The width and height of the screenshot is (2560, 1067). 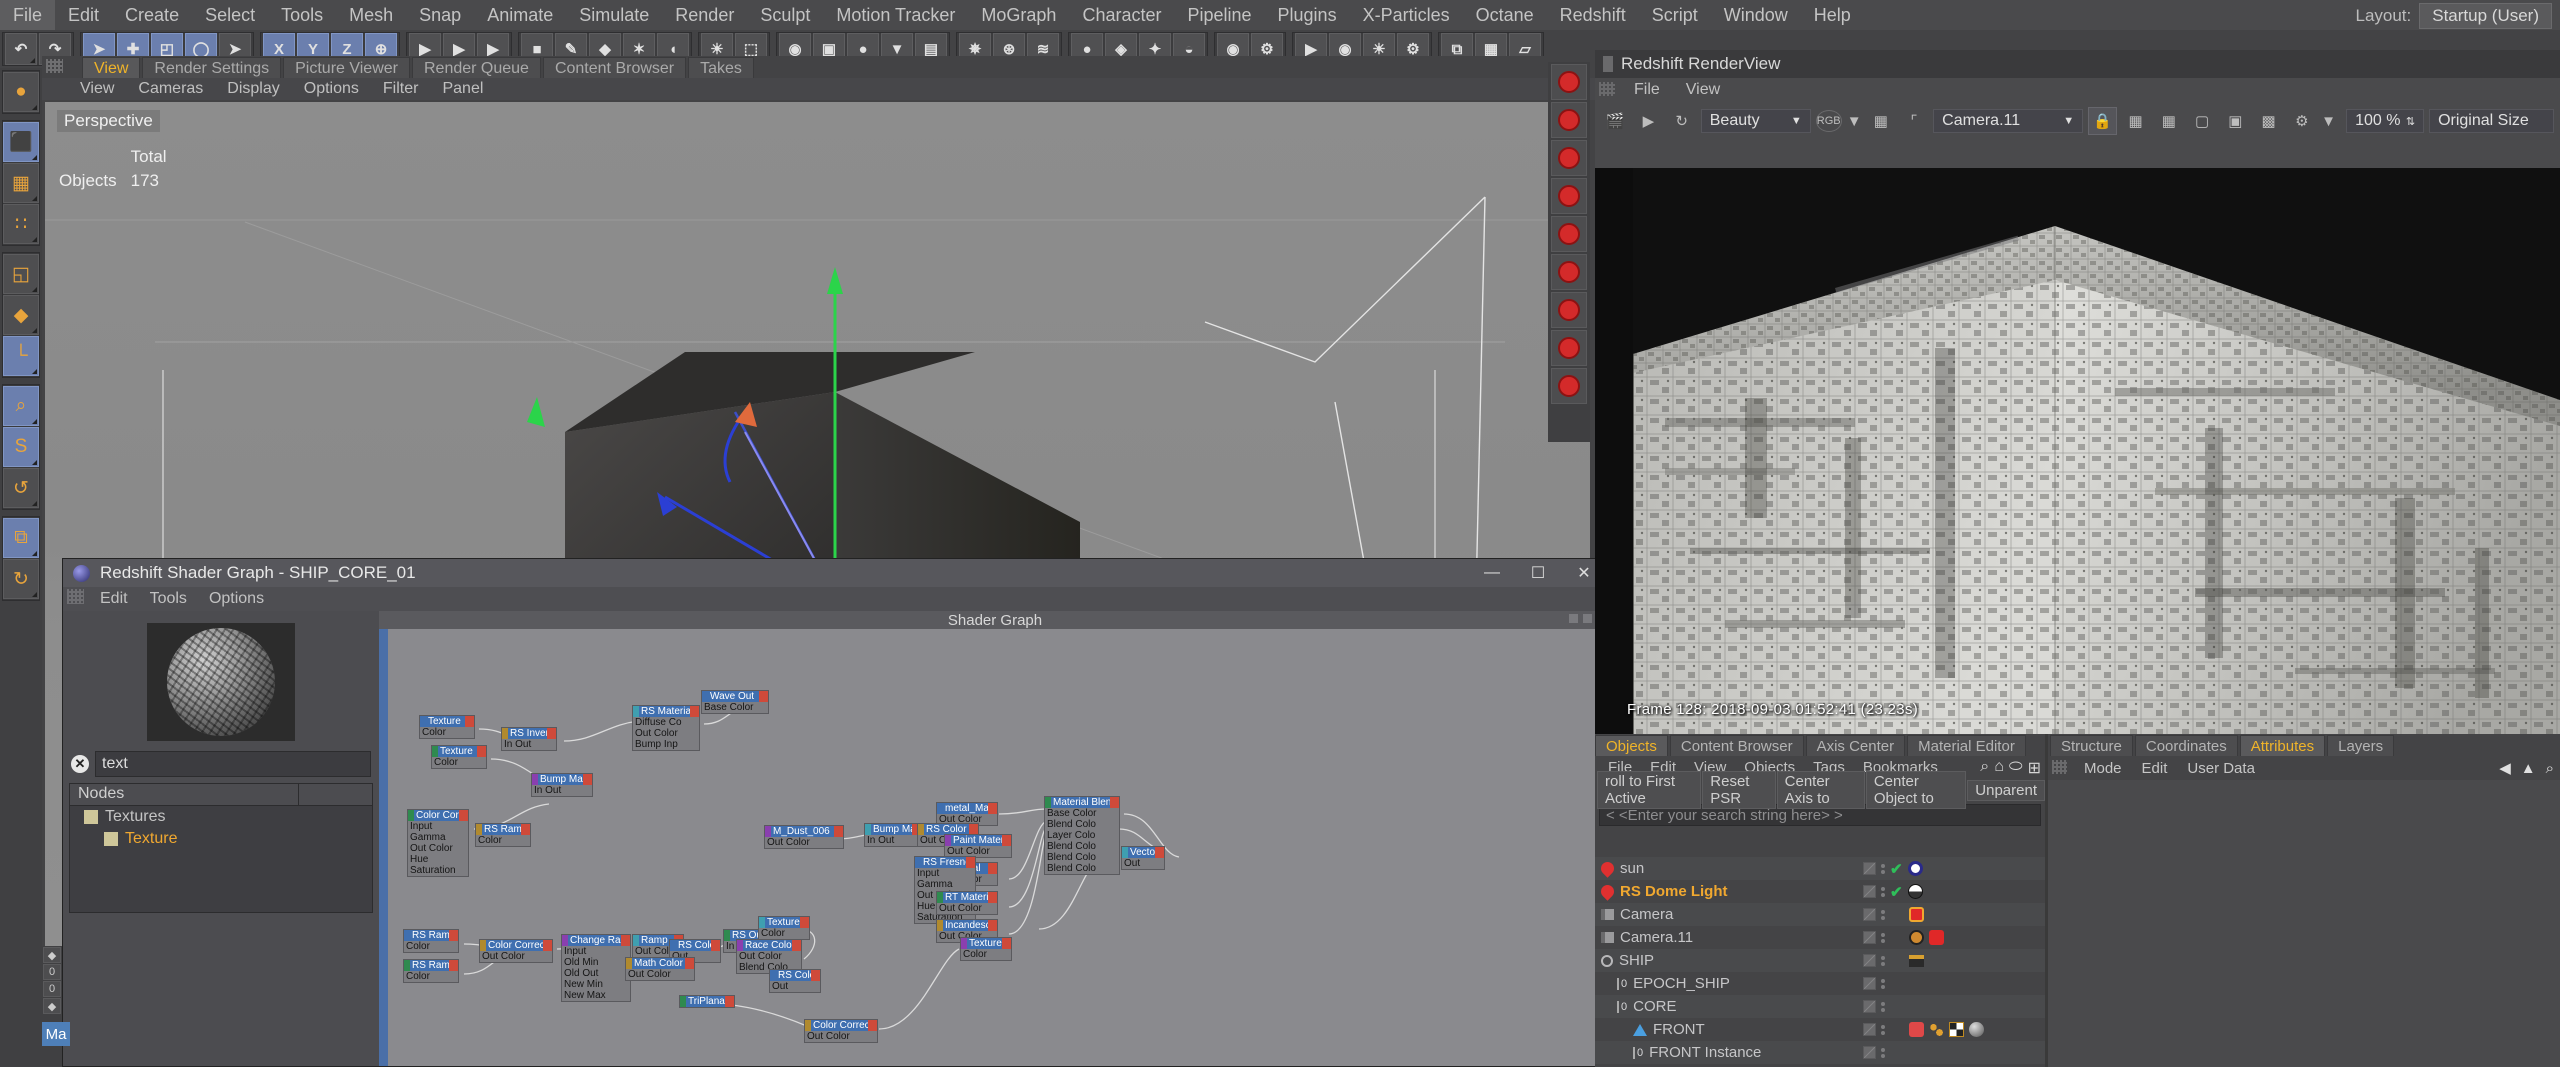 What do you see at coordinates (1593, 15) in the screenshot?
I see `menu-item-redshift: Redshift` at bounding box center [1593, 15].